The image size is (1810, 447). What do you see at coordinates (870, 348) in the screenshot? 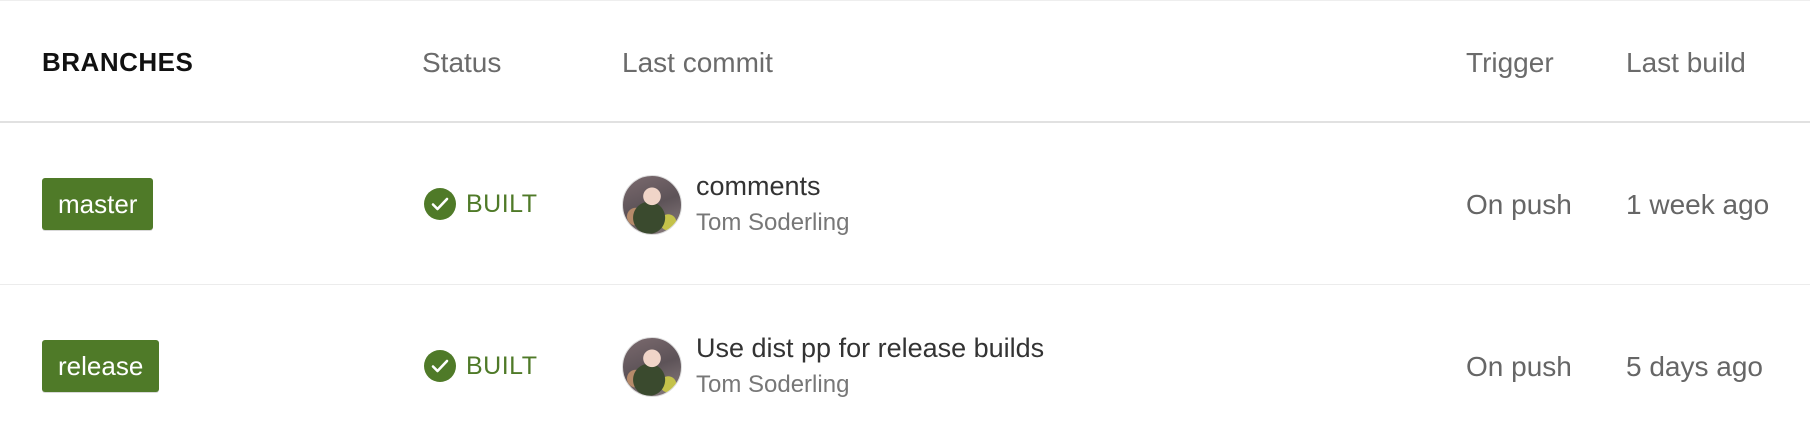
I see `commit-message: Use dist pp for release builds` at bounding box center [870, 348].